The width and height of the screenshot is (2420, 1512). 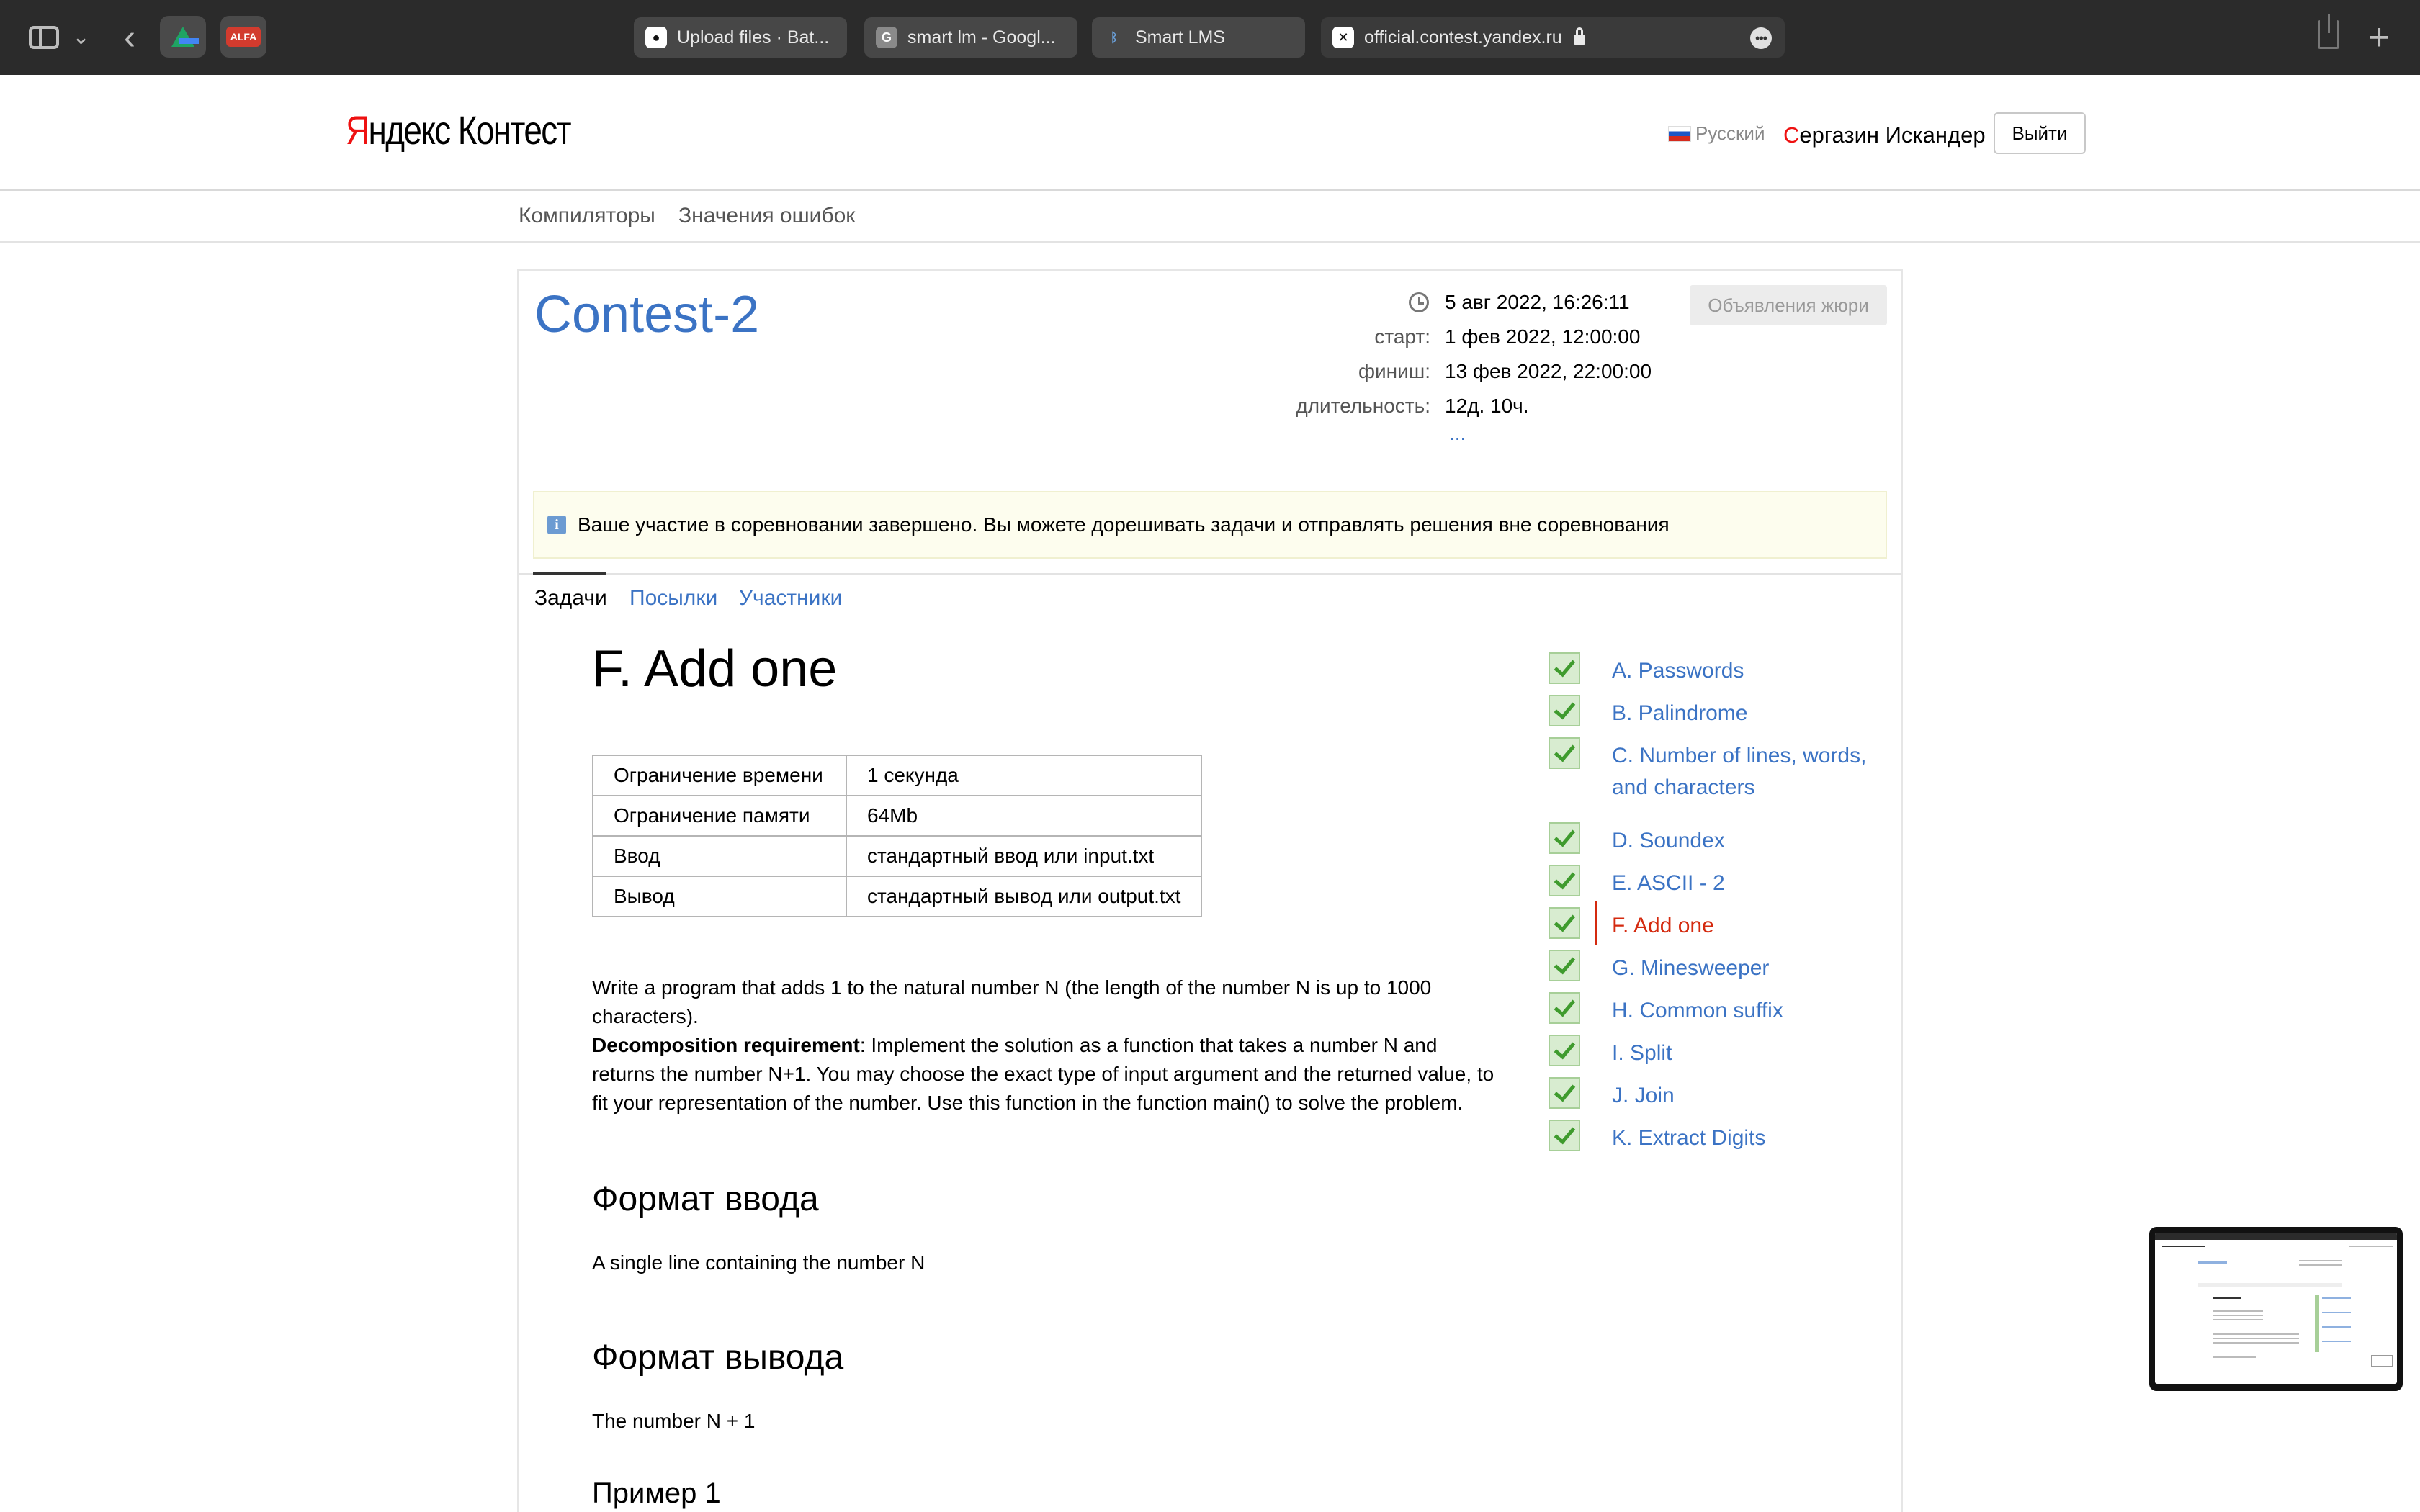 What do you see at coordinates (1756, 713) in the screenshot?
I see `problem-link: B. Palindrome` at bounding box center [1756, 713].